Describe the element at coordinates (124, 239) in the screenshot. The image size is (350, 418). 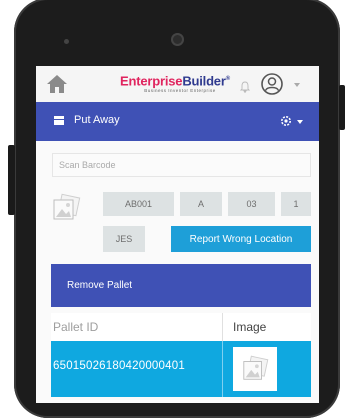
I see `location-extra-cell: JES` at that location.